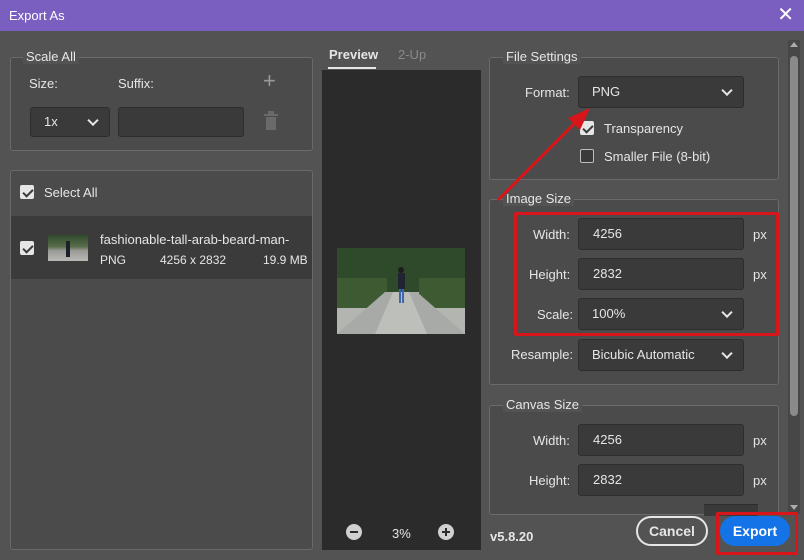 The image size is (804, 560). What do you see at coordinates (731, 510) in the screenshot?
I see `reset-canvas-button` at bounding box center [731, 510].